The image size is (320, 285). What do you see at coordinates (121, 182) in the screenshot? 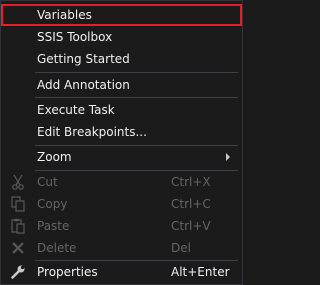
I see `menu-item-cut: Cut Ctrl+X` at bounding box center [121, 182].